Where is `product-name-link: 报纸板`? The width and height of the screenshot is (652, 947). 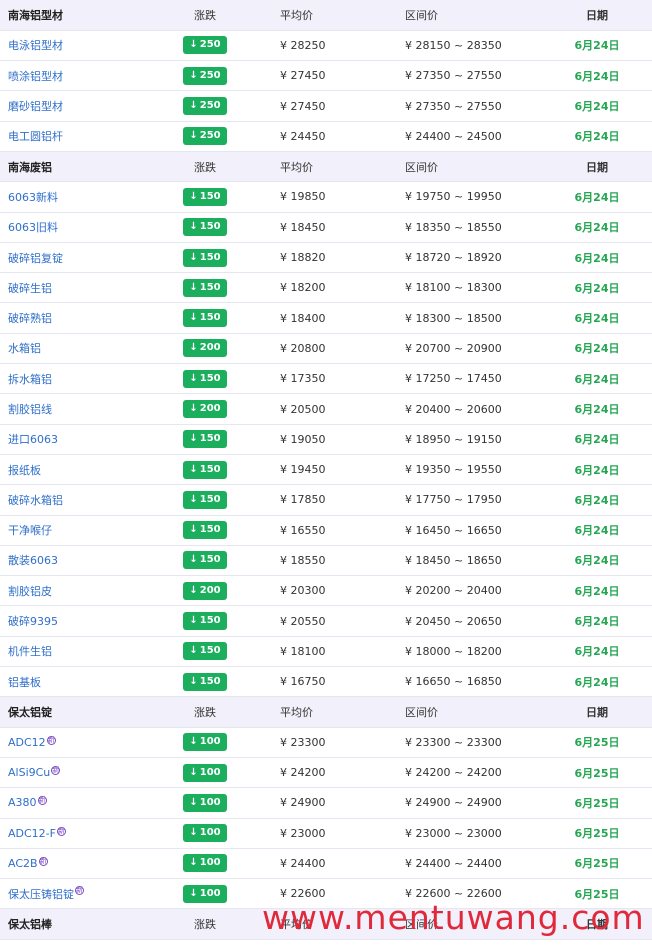
product-name-link: 报纸板 is located at coordinates (24, 470).